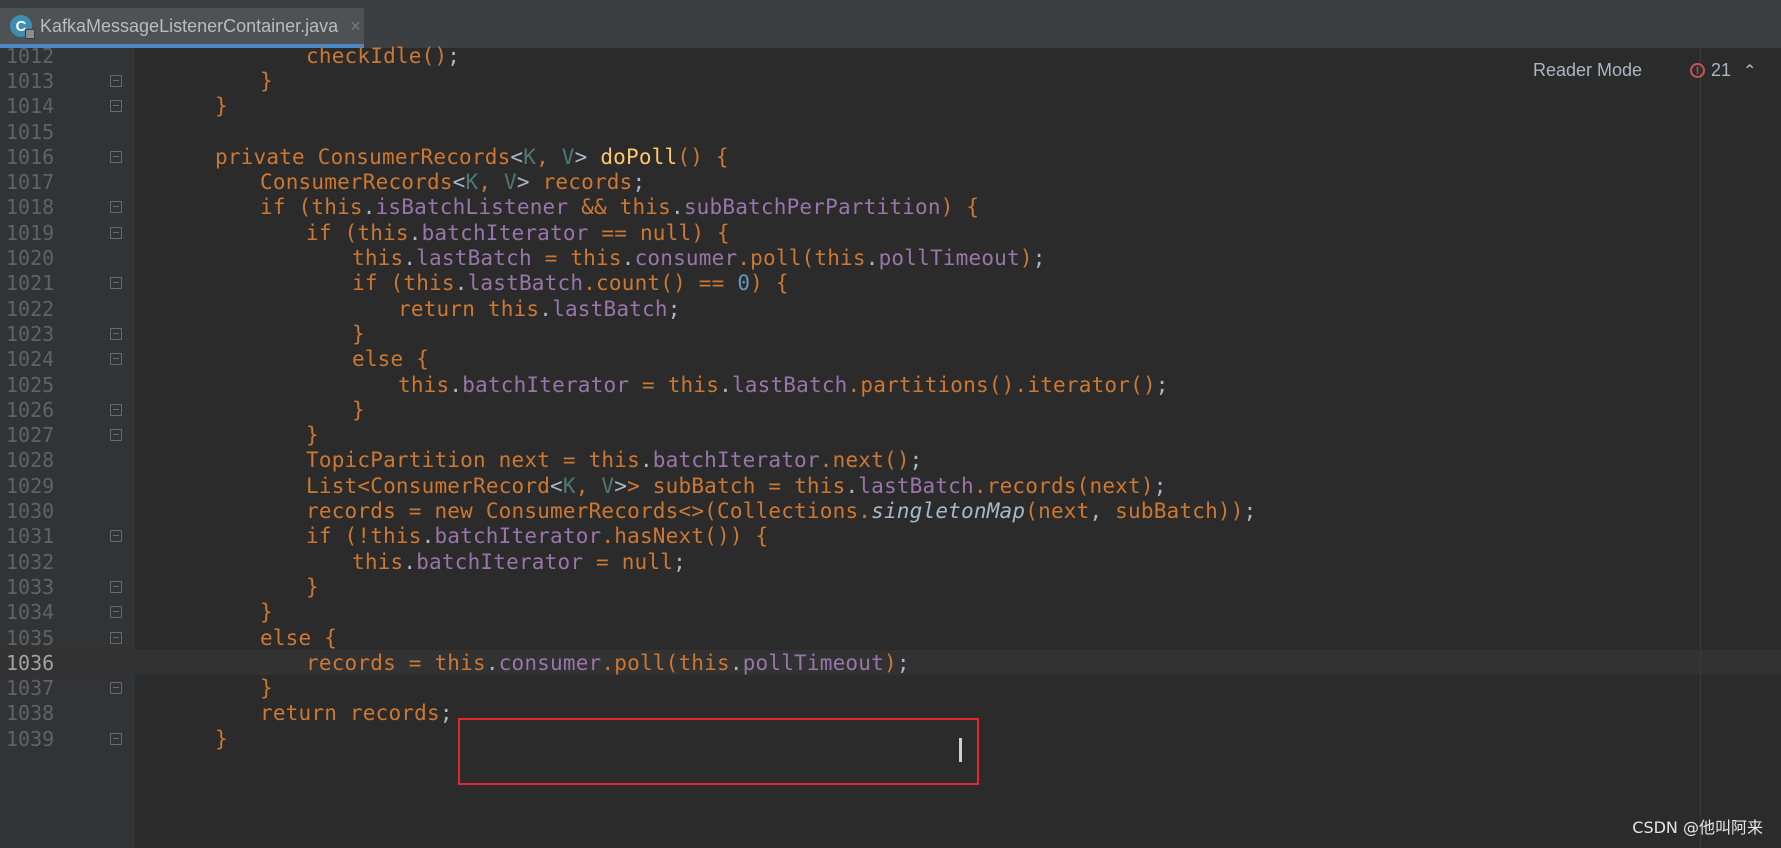 The image size is (1781, 848). I want to click on line-number: 1028, so click(30, 460).